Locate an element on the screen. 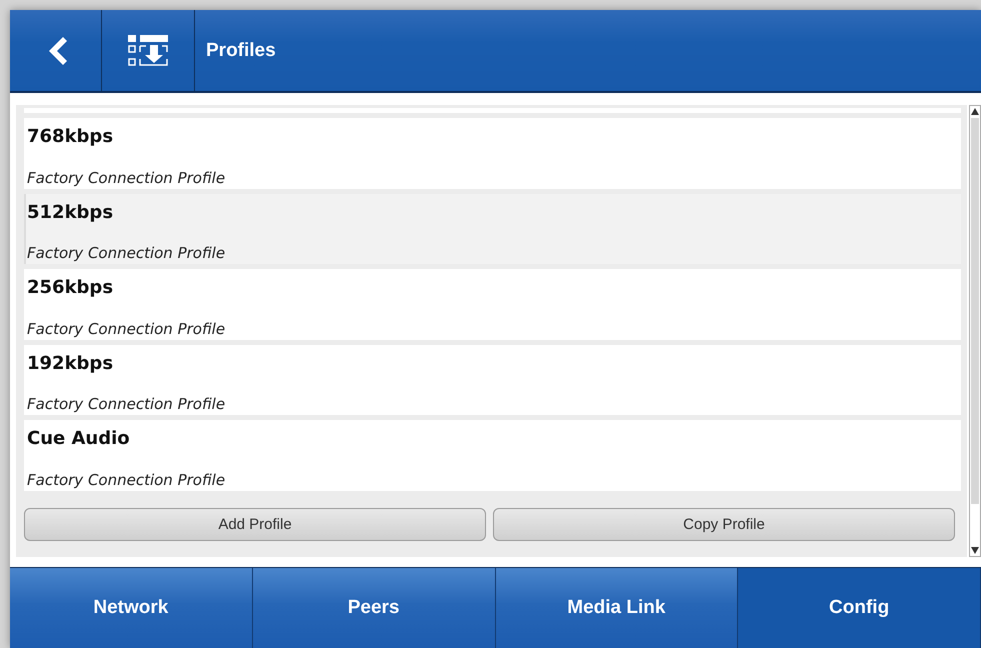 This screenshot has width=981, height=648. nav-tab: Media Link is located at coordinates (617, 608).